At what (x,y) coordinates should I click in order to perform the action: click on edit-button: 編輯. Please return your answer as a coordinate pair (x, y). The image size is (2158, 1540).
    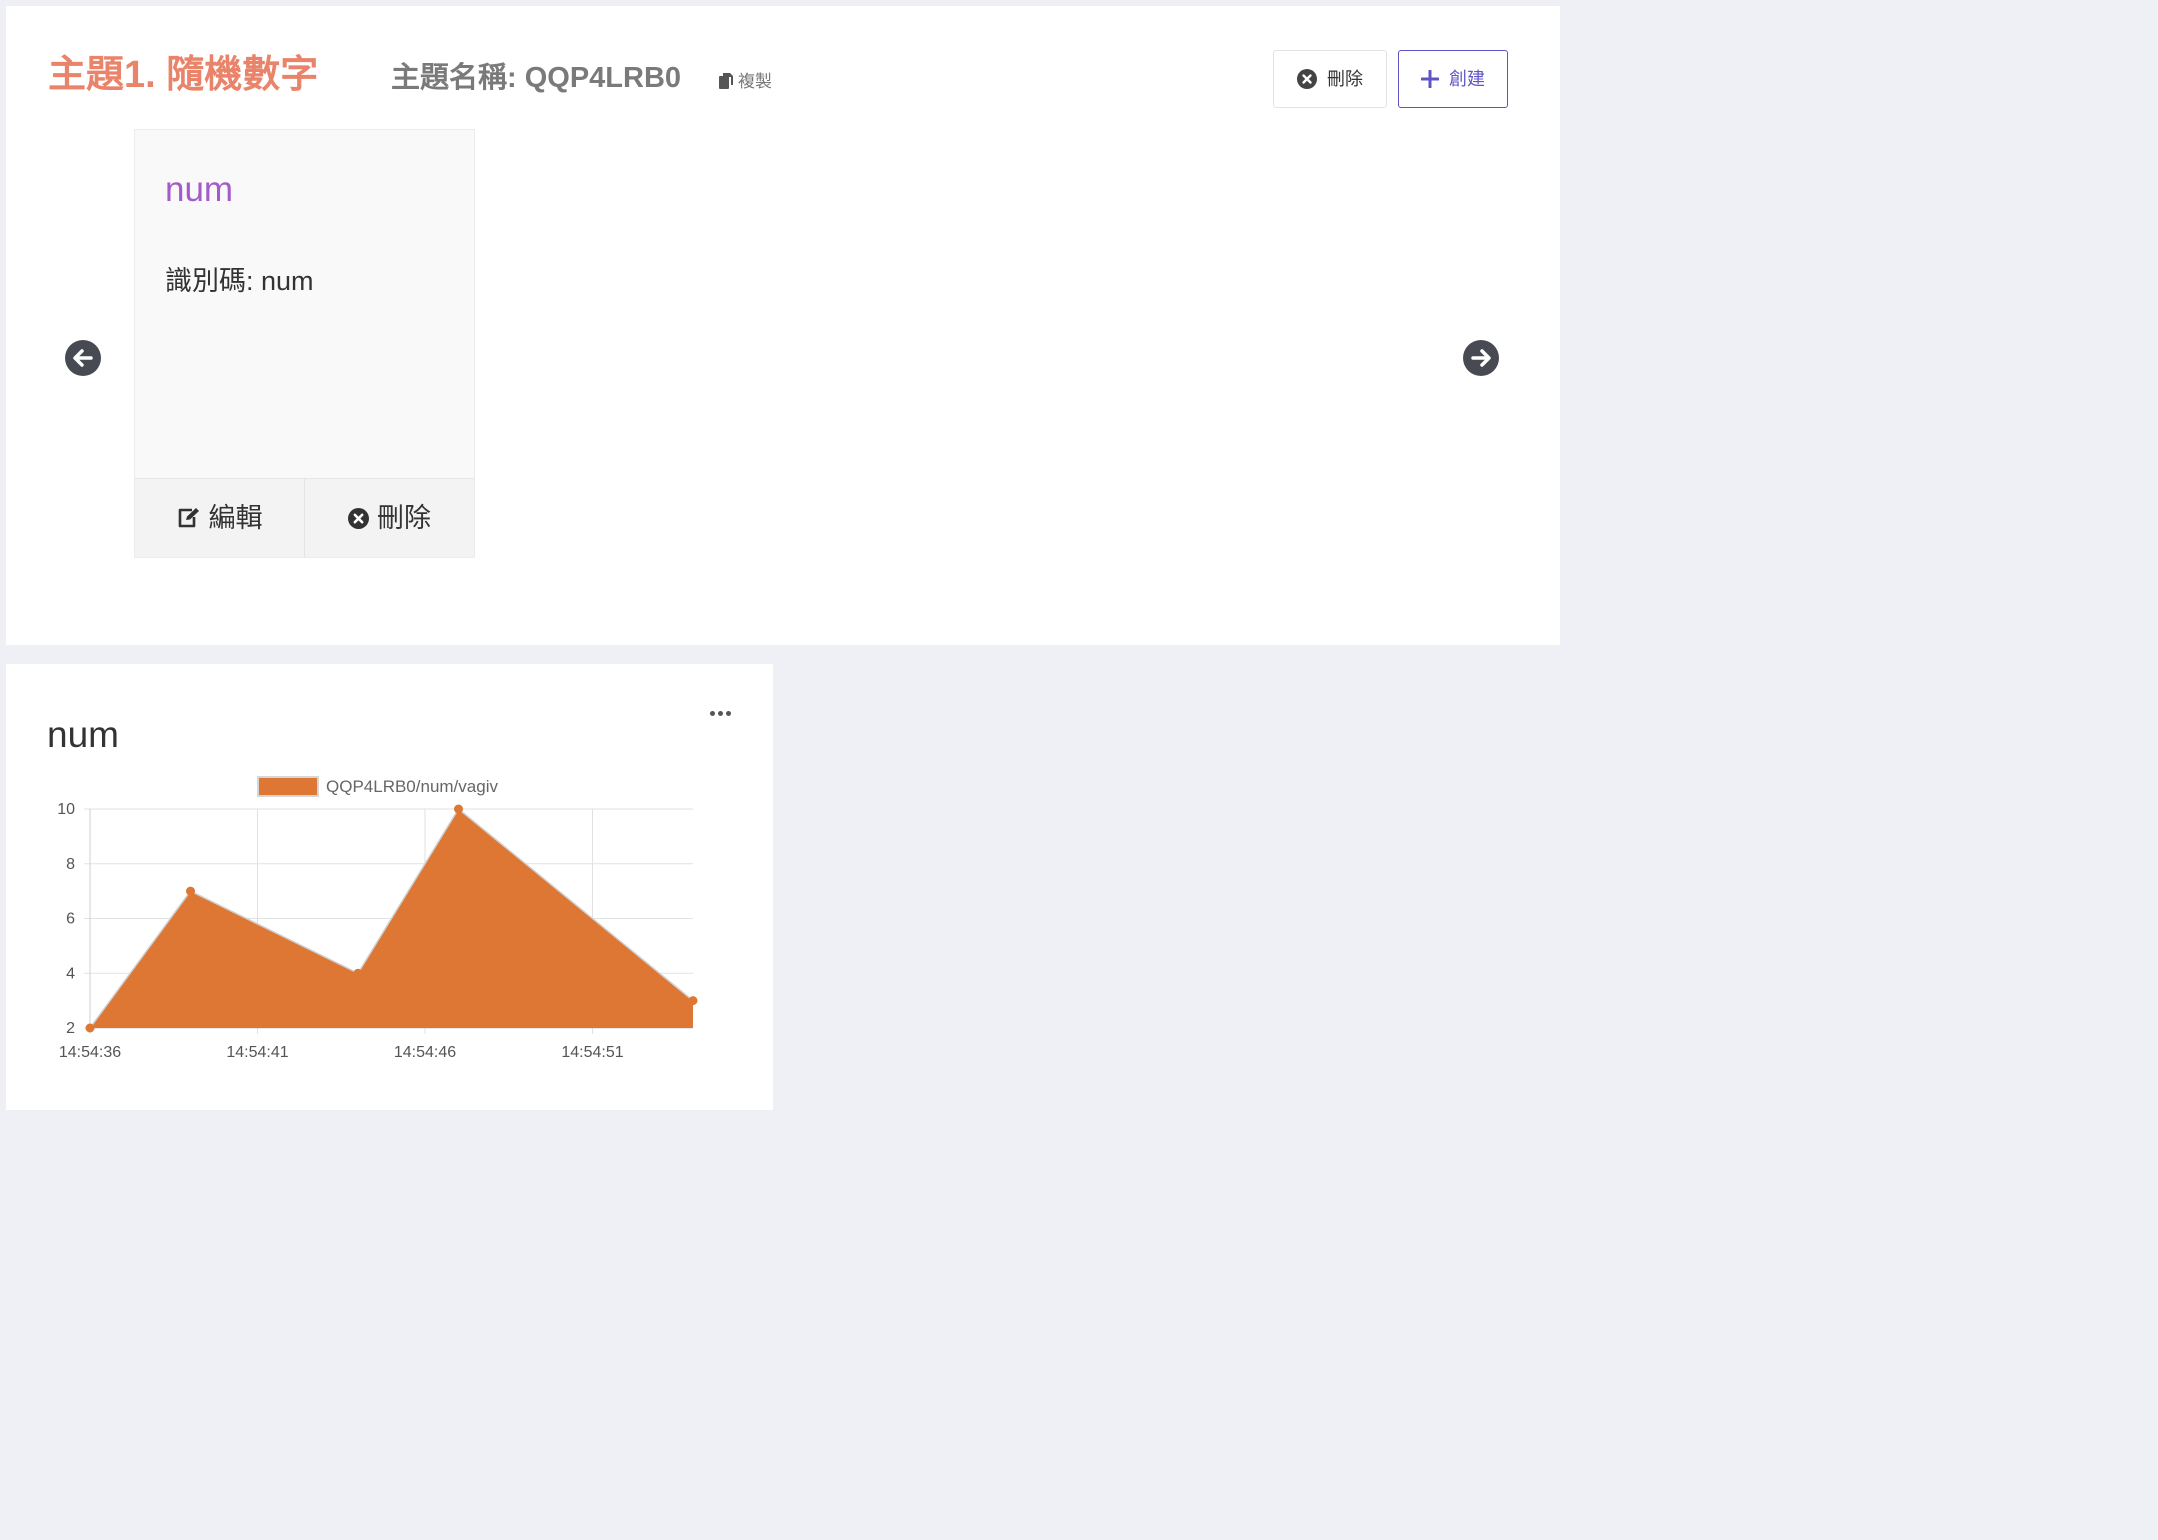
    Looking at the image, I should click on (219, 518).